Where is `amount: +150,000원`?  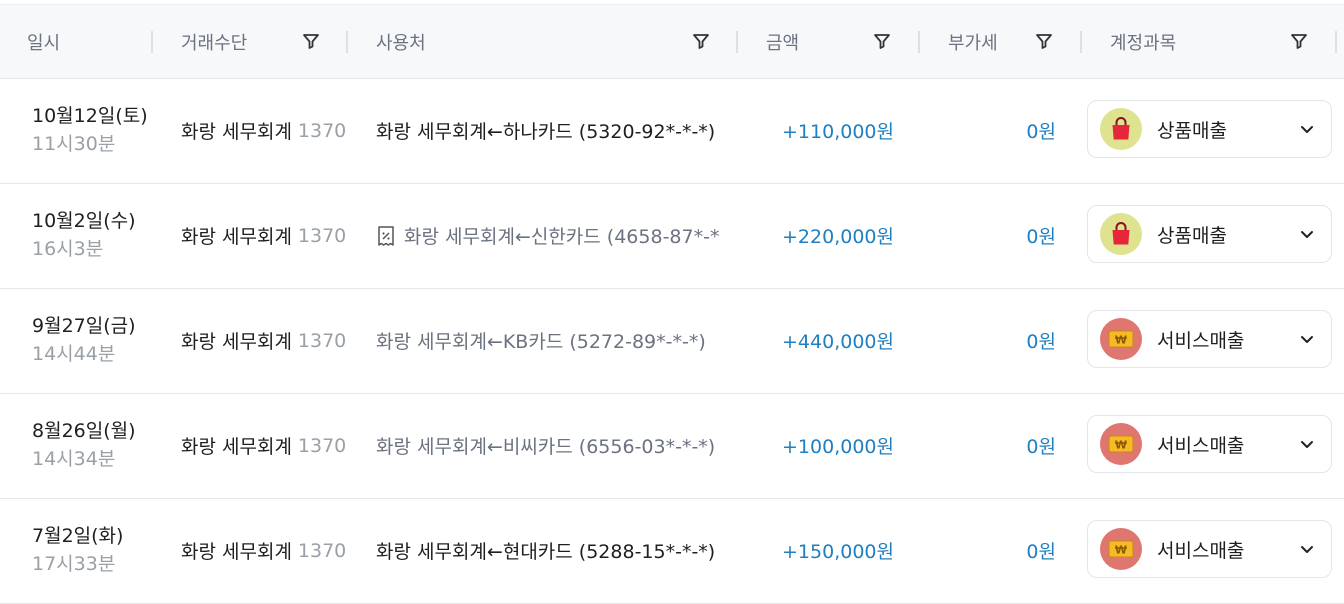
amount: +150,000원 is located at coordinates (838, 552).